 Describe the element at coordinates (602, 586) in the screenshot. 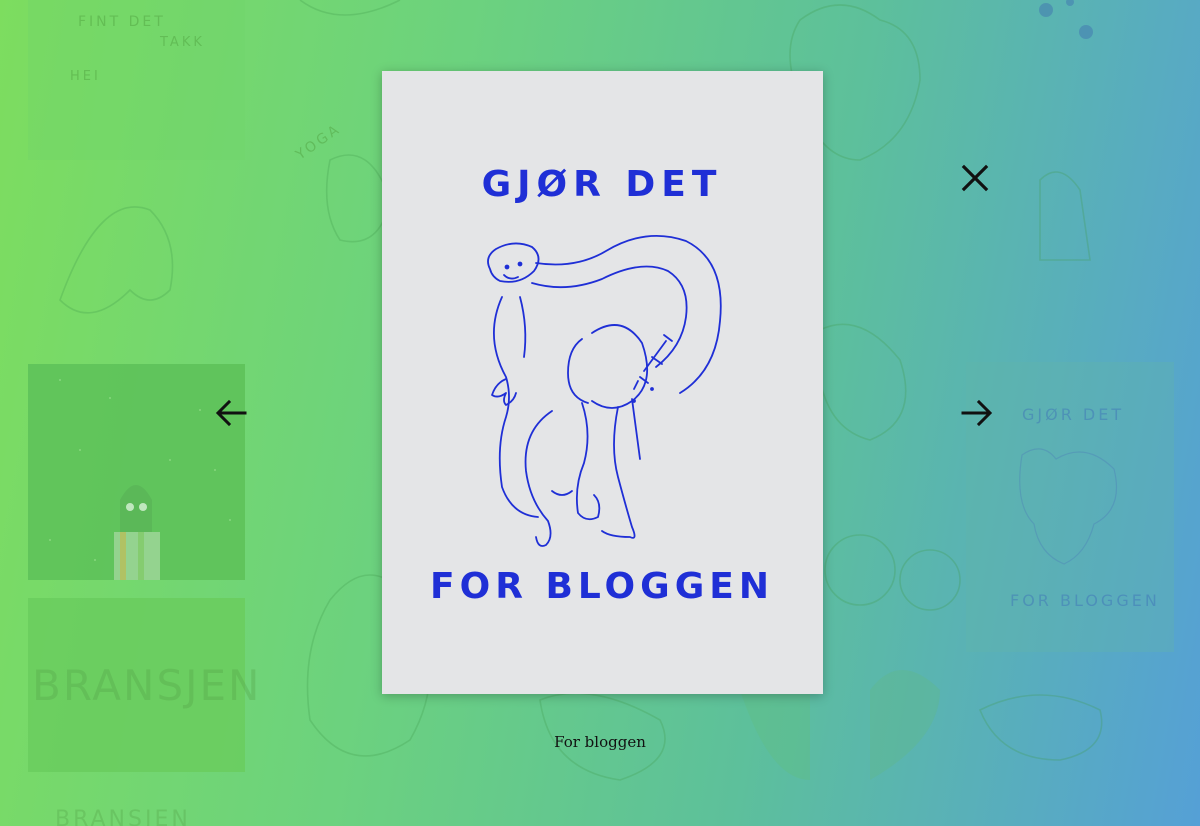

I see `poster-bottom-text: FOR BLOGGEN` at that location.